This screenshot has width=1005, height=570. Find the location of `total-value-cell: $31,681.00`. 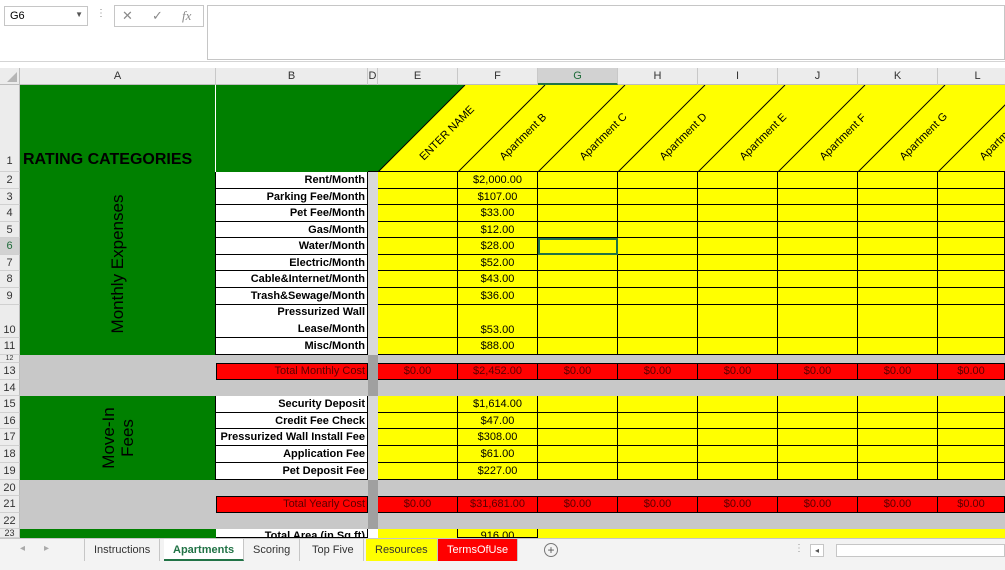

total-value-cell: $31,681.00 is located at coordinates (498, 504).